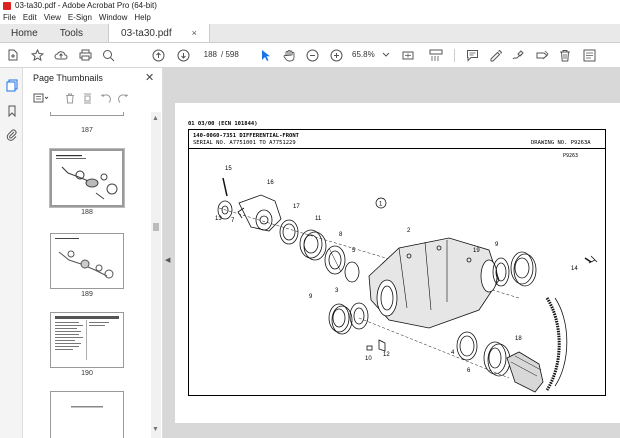 Image resolution: width=620 pixels, height=438 pixels. Describe the element at coordinates (52, 17) in the screenshot. I see `menu-view: View` at that location.